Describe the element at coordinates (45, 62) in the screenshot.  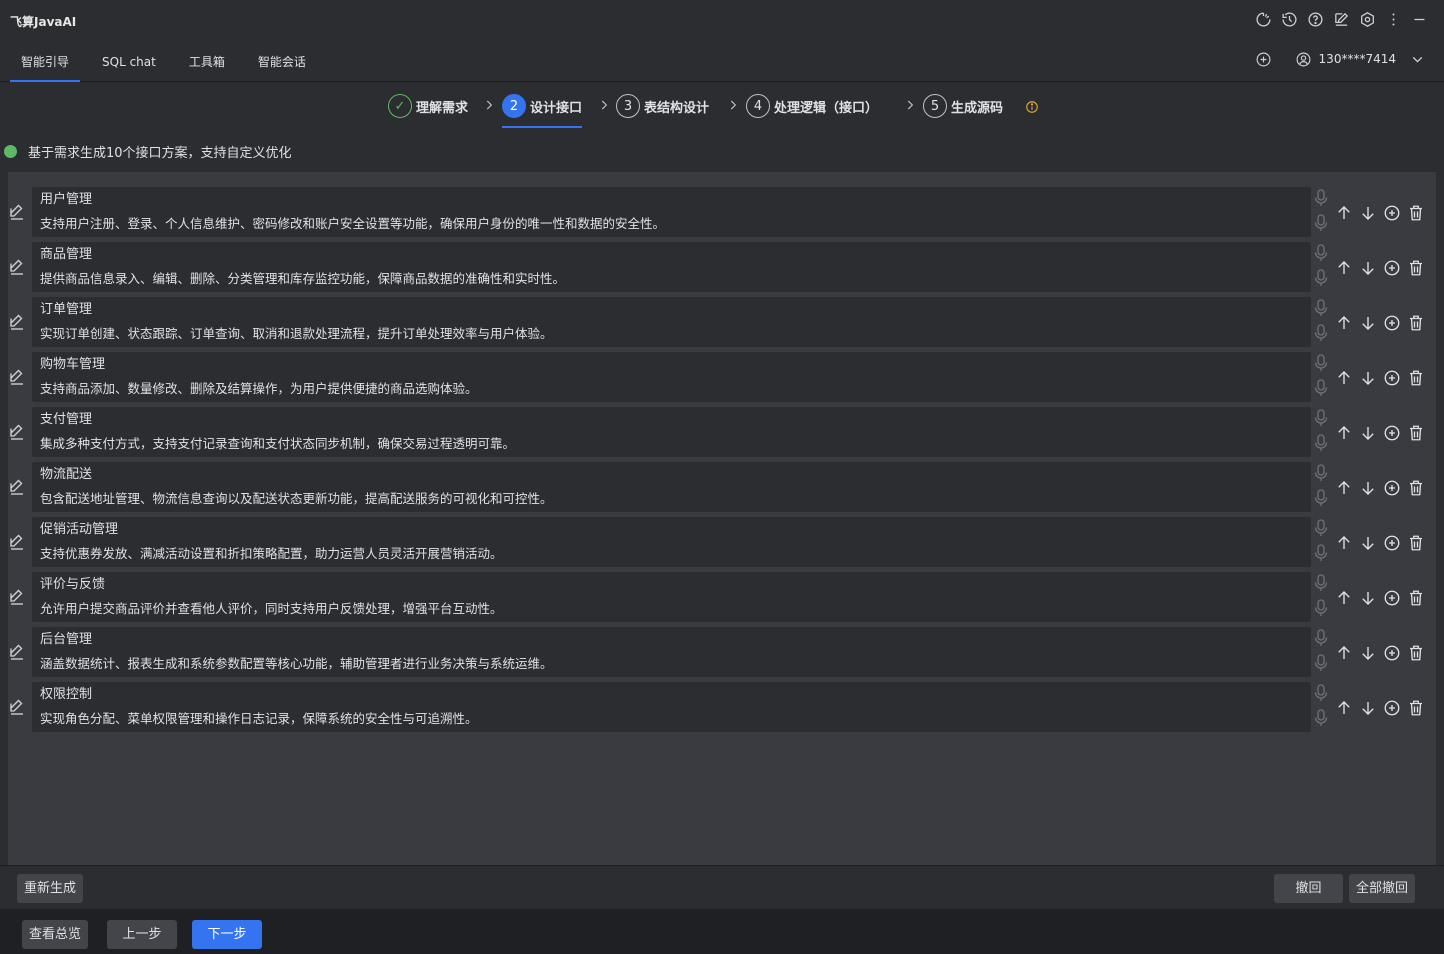
I see `tab-smart-guide: 智能引导` at that location.